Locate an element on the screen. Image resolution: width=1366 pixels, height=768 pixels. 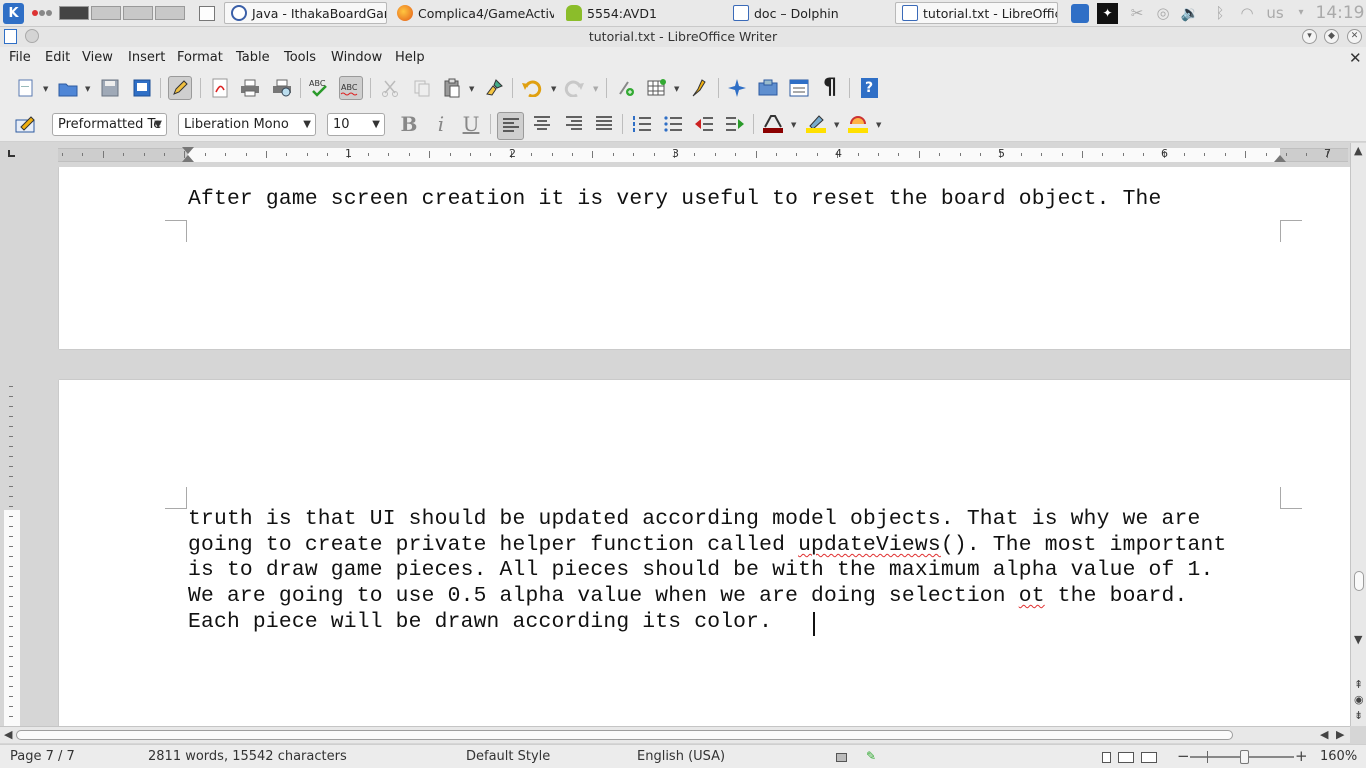
print-preview-button is located at coordinates (282, 88).